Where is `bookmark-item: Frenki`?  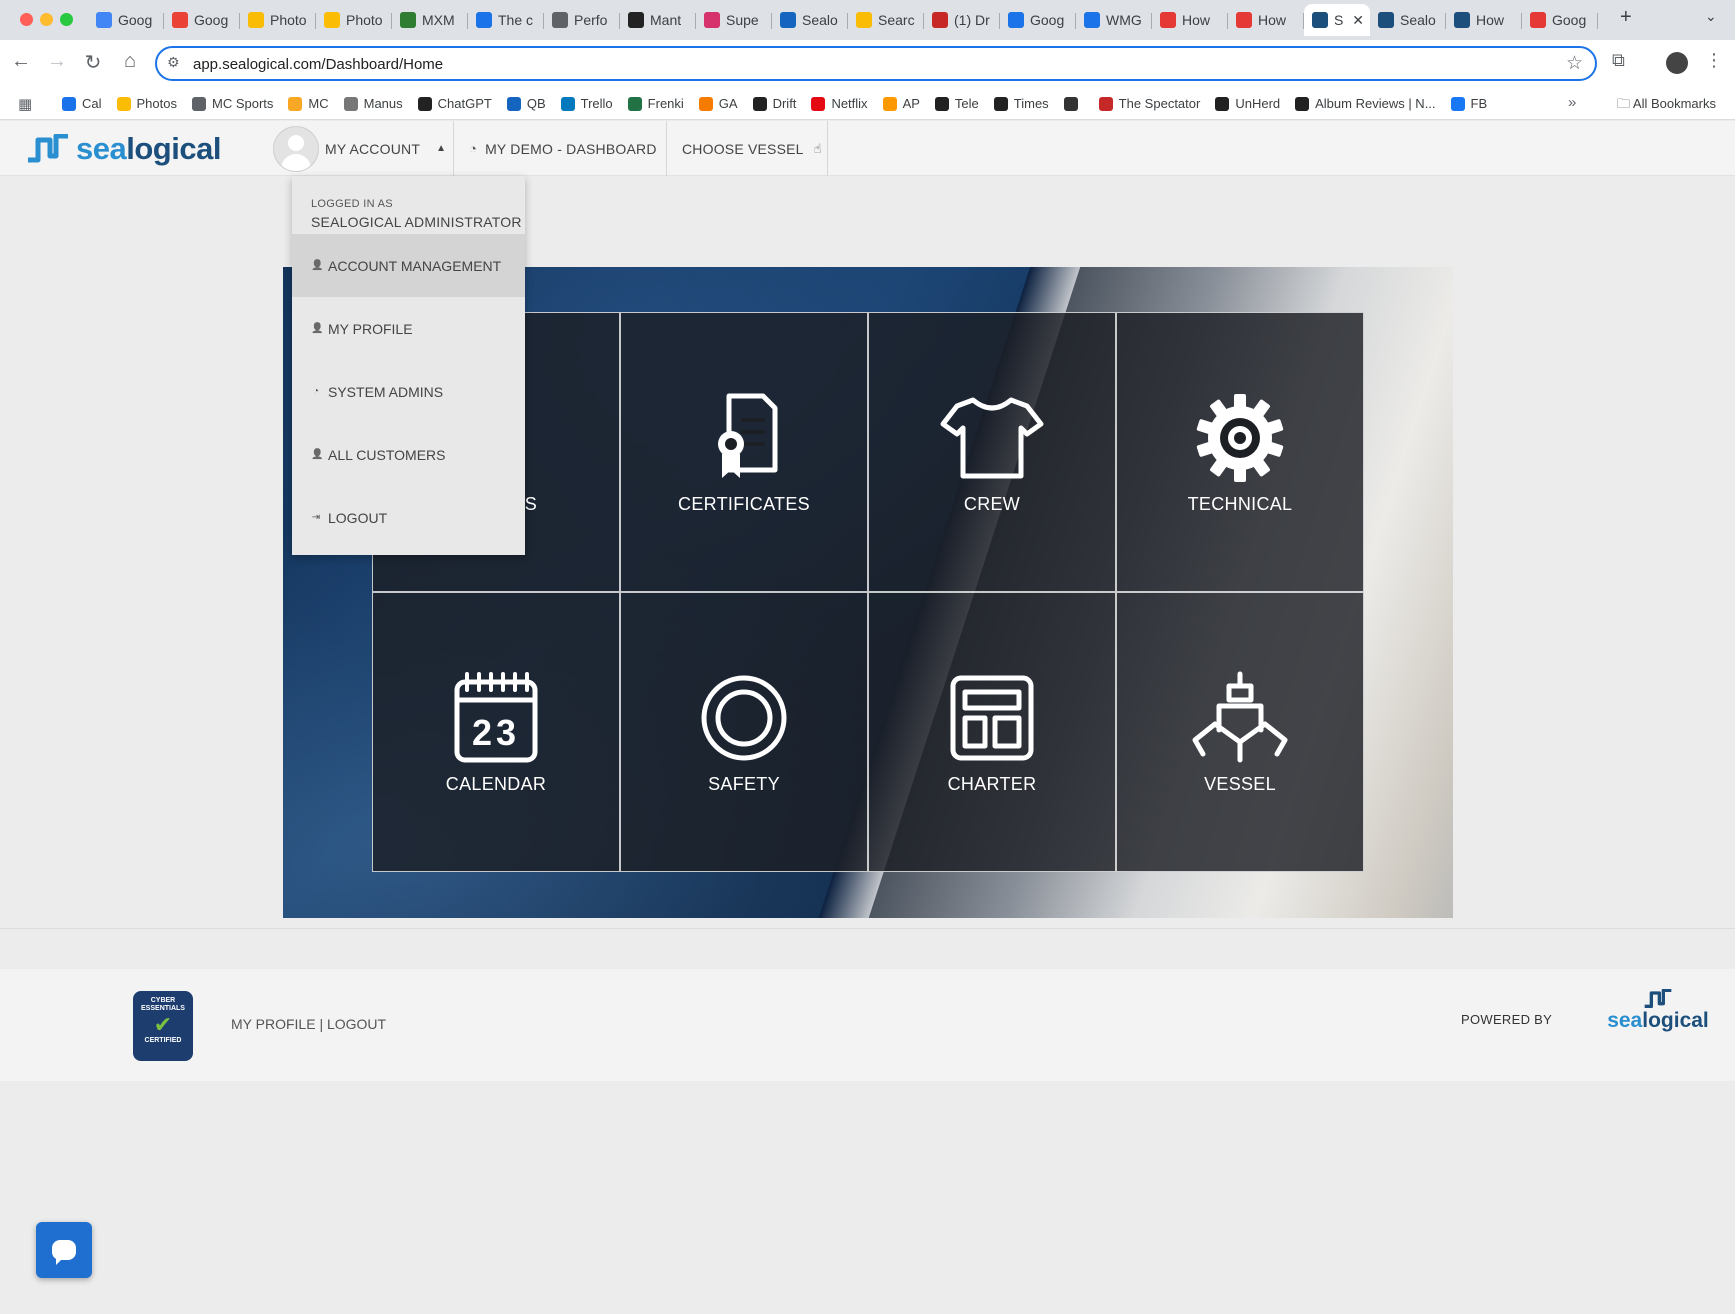
bookmark-item: Frenki is located at coordinates (655, 103).